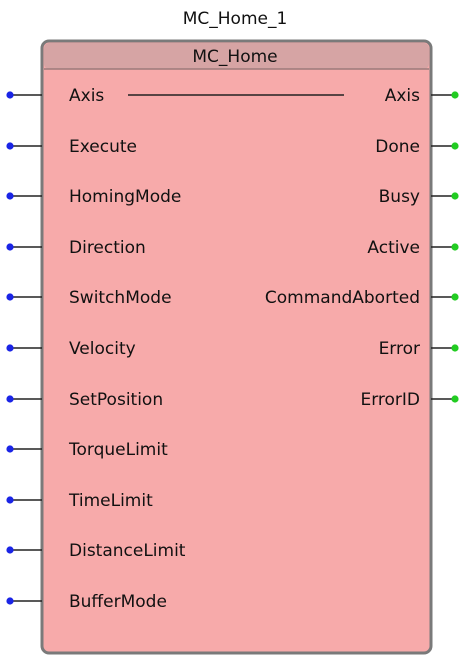 Image resolution: width=459 pixels, height=655 pixels. I want to click on input-pin-label: Velocity, so click(102, 349).